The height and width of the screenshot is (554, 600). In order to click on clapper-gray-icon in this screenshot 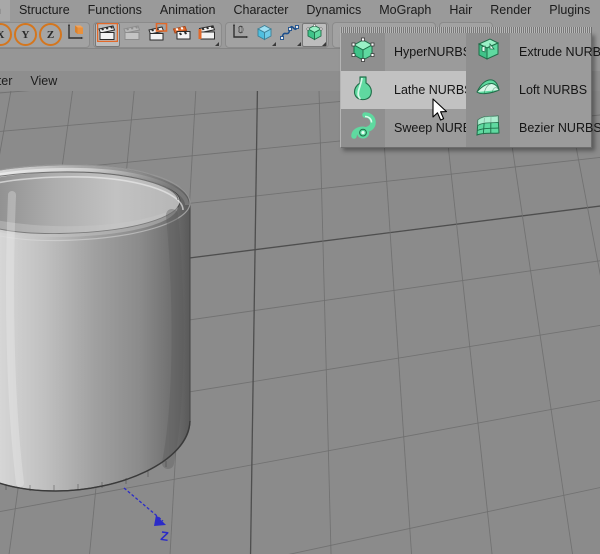, I will do `click(132, 35)`.